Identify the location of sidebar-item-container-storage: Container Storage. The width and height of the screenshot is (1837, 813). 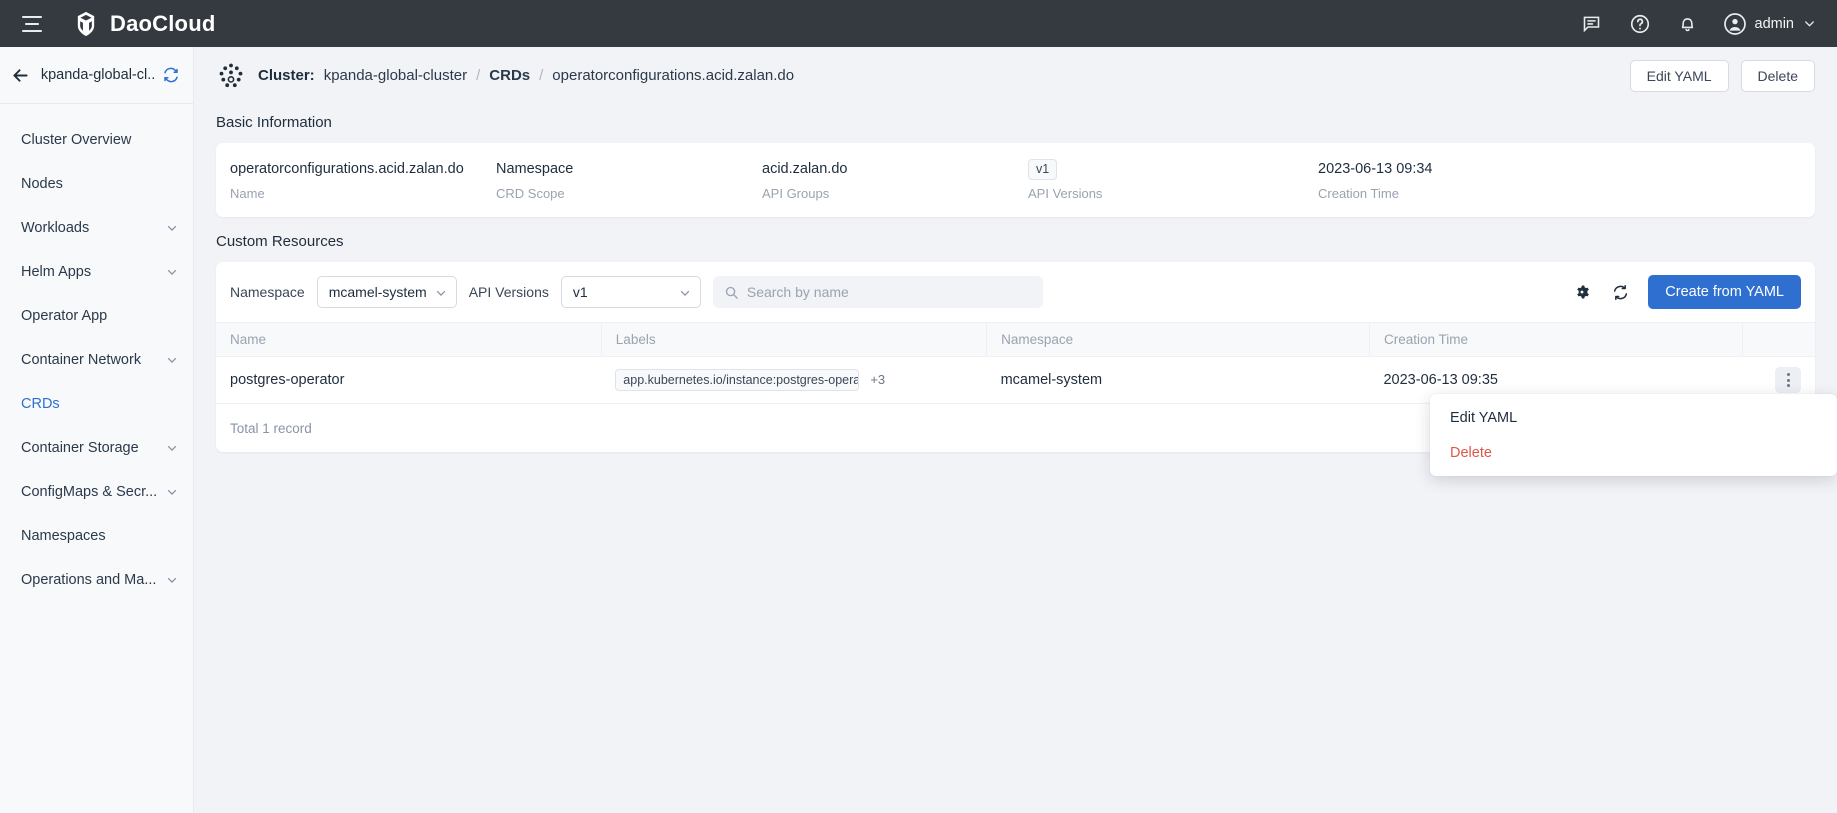
(96, 448).